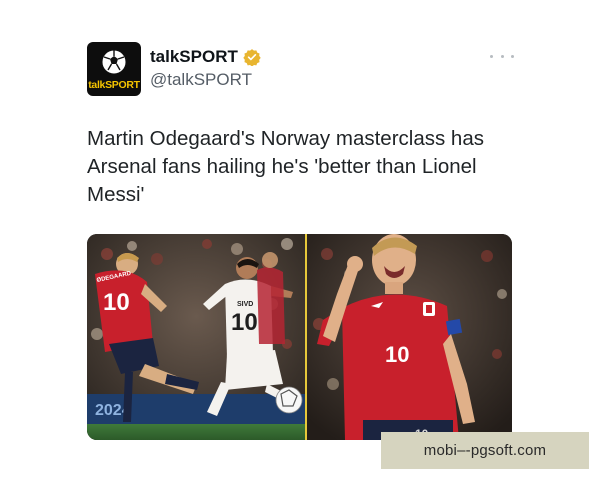  Describe the element at coordinates (306, 337) in the screenshot. I see `photo-divider` at that location.